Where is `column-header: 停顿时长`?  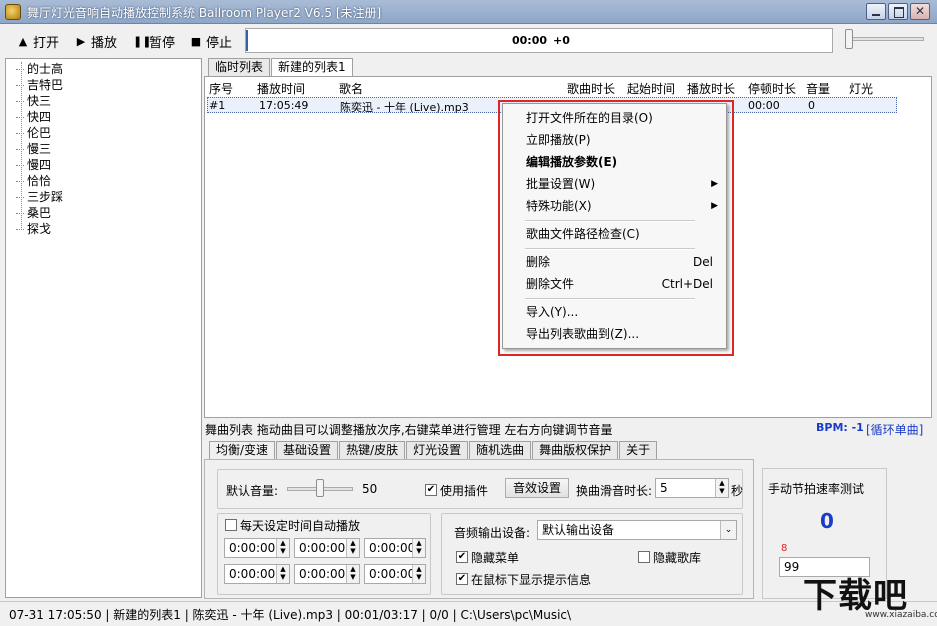 column-header: 停顿时长 is located at coordinates (772, 88).